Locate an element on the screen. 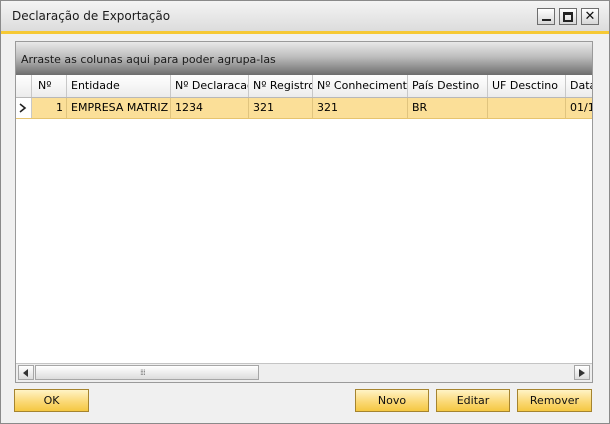  column-header-pais-destino: País Destino is located at coordinates (448, 86).